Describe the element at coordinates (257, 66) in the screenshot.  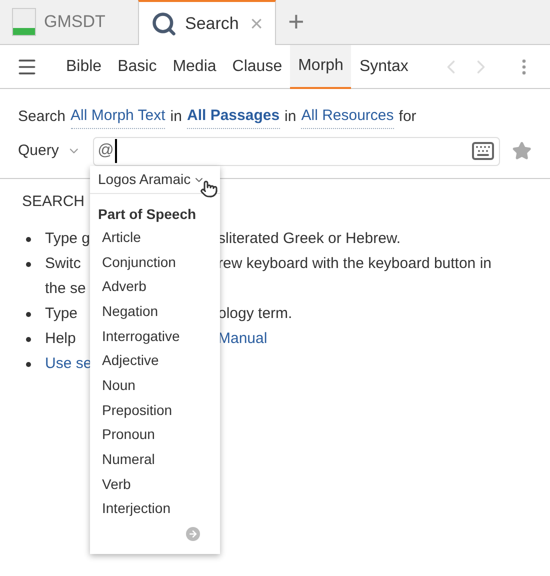
I see `search-type-tab: Clause` at that location.